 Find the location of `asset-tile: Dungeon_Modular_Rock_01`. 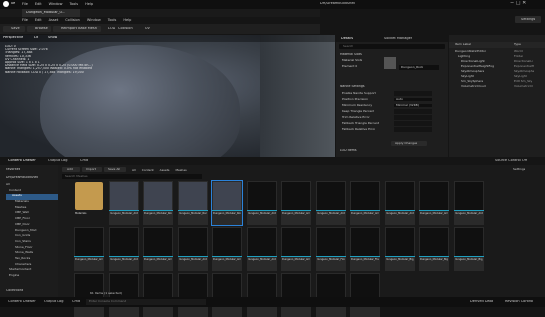

asset-tile: Dungeon_Modular_Rock_01 is located at coordinates (158, 203).